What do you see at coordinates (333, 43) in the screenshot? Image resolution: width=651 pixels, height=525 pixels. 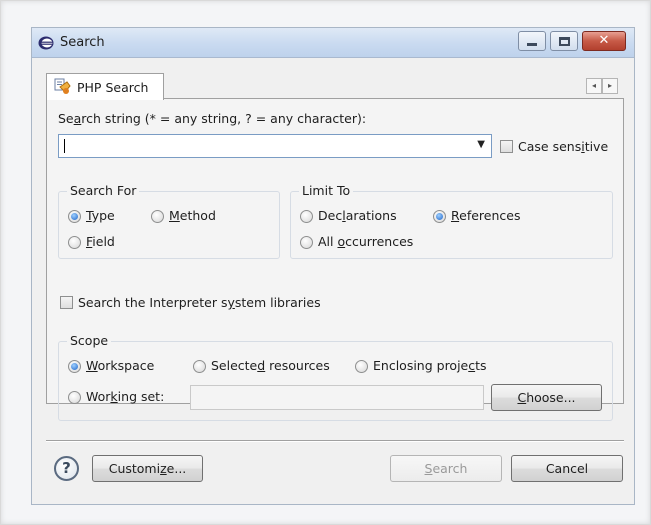 I see `title-bar: Search ✕` at bounding box center [333, 43].